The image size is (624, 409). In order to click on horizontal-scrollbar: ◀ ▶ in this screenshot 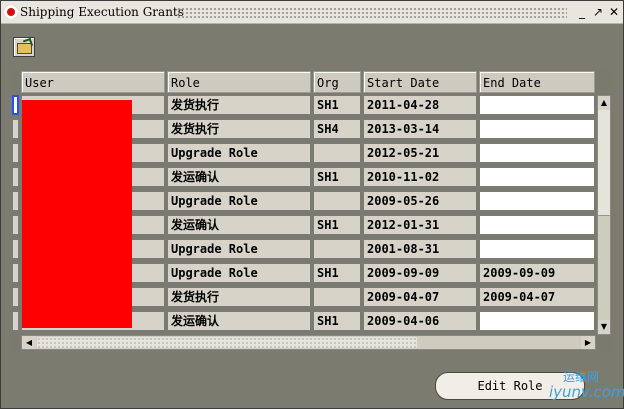, I will do `click(308, 342)`.